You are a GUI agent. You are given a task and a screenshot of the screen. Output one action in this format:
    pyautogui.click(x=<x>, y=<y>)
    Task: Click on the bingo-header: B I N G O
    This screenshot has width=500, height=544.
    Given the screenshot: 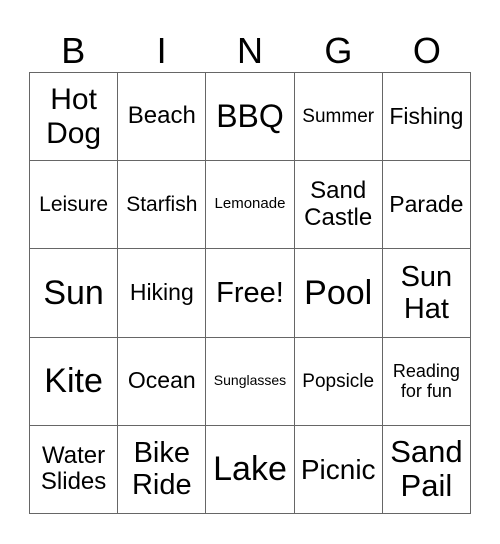 What is the action you would take?
    pyautogui.click(x=250, y=51)
    